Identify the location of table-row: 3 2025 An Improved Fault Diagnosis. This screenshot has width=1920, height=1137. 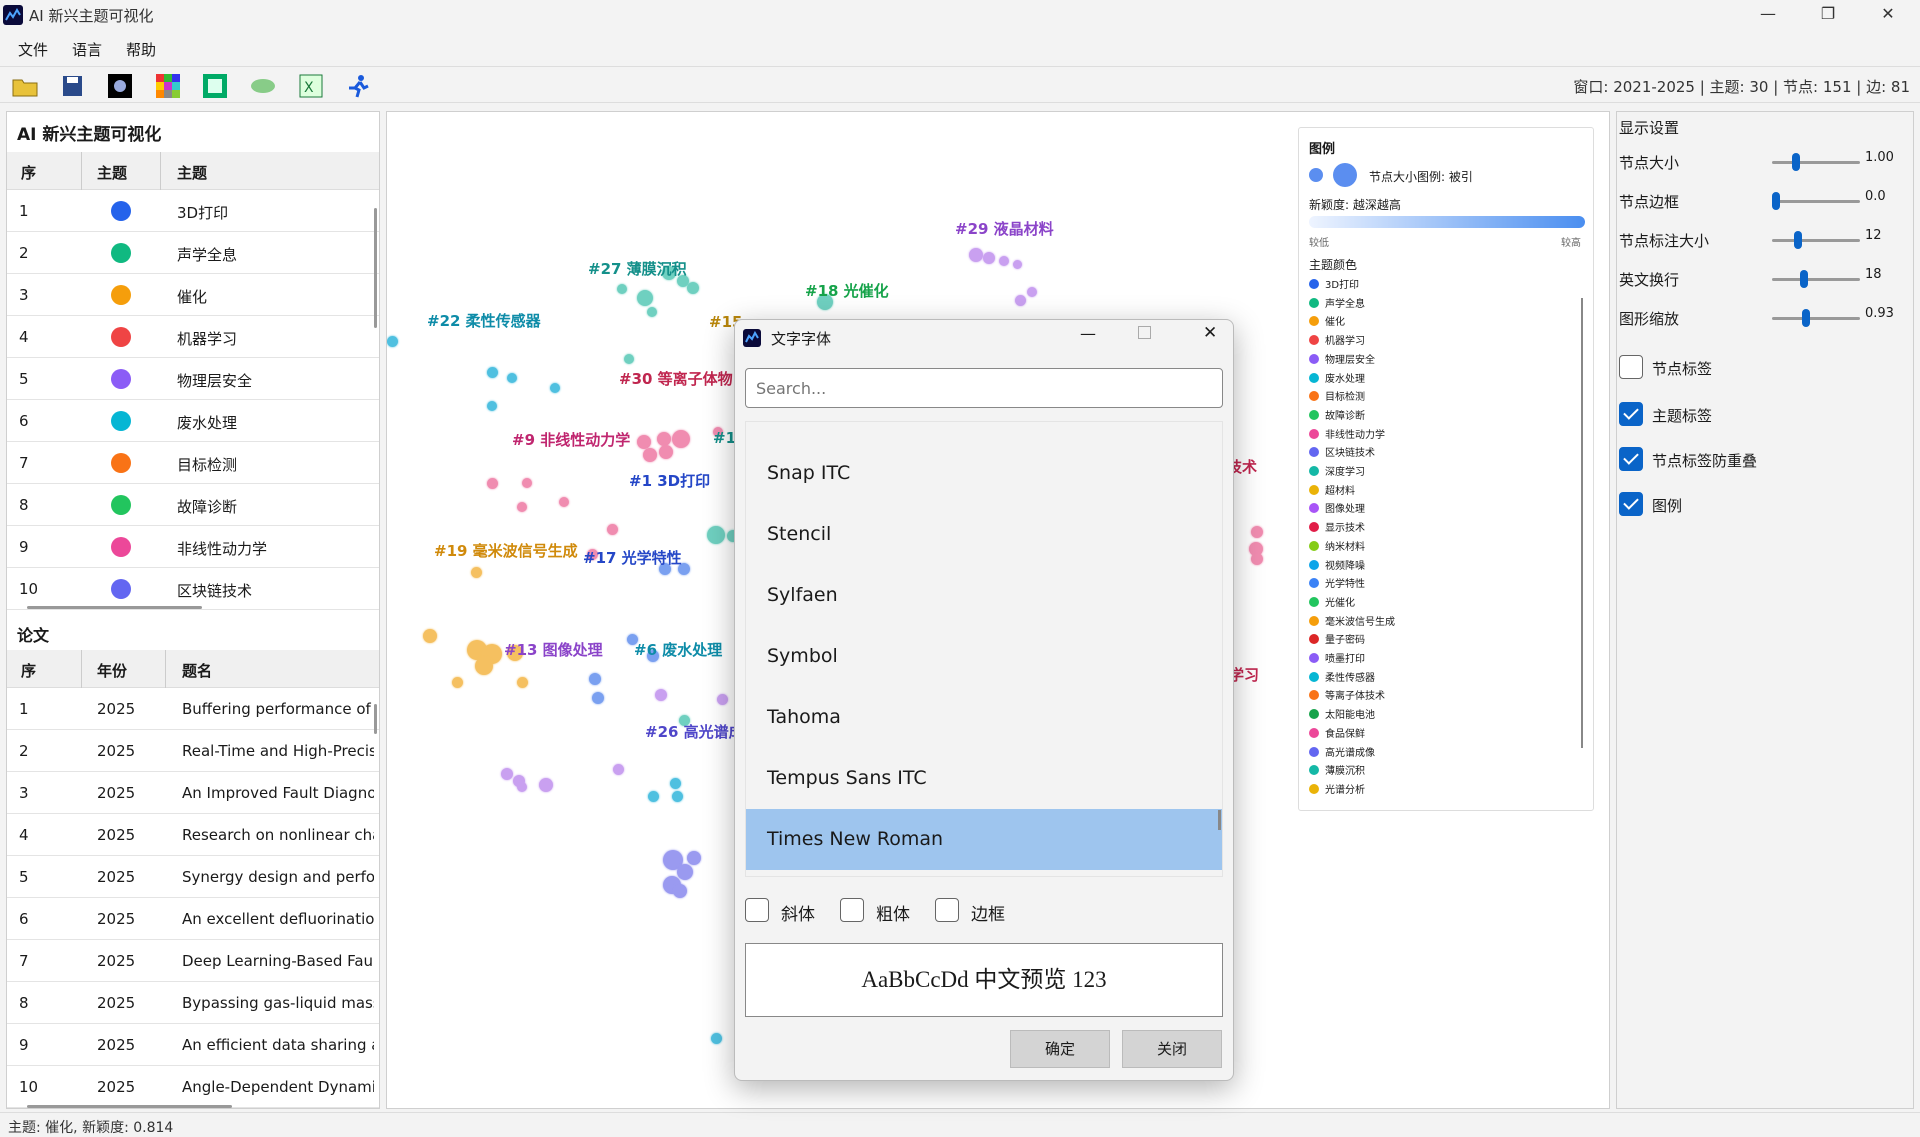
(193, 793).